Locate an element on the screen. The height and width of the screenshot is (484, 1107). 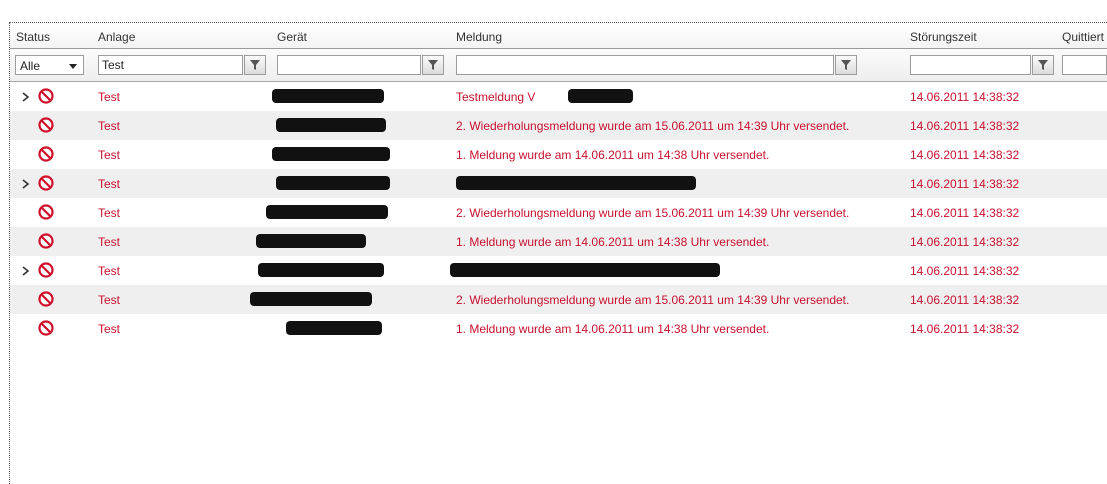
column-header-status: Status is located at coordinates (33, 37).